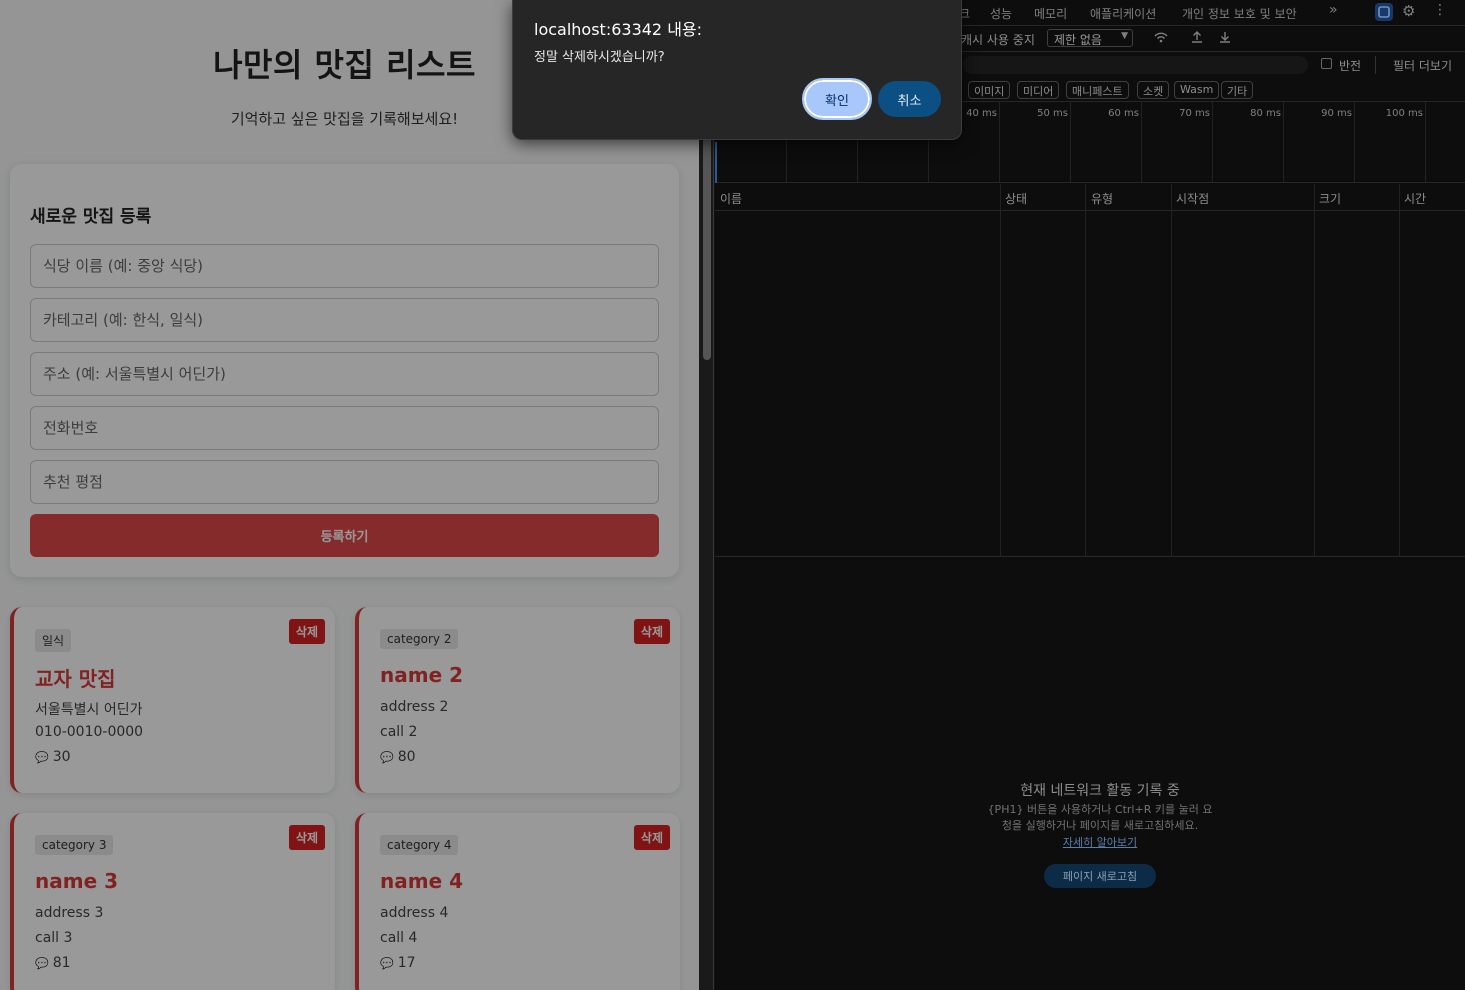 This screenshot has width=1465, height=990. What do you see at coordinates (837, 99) in the screenshot?
I see `confirm-ok-button: 확인` at bounding box center [837, 99].